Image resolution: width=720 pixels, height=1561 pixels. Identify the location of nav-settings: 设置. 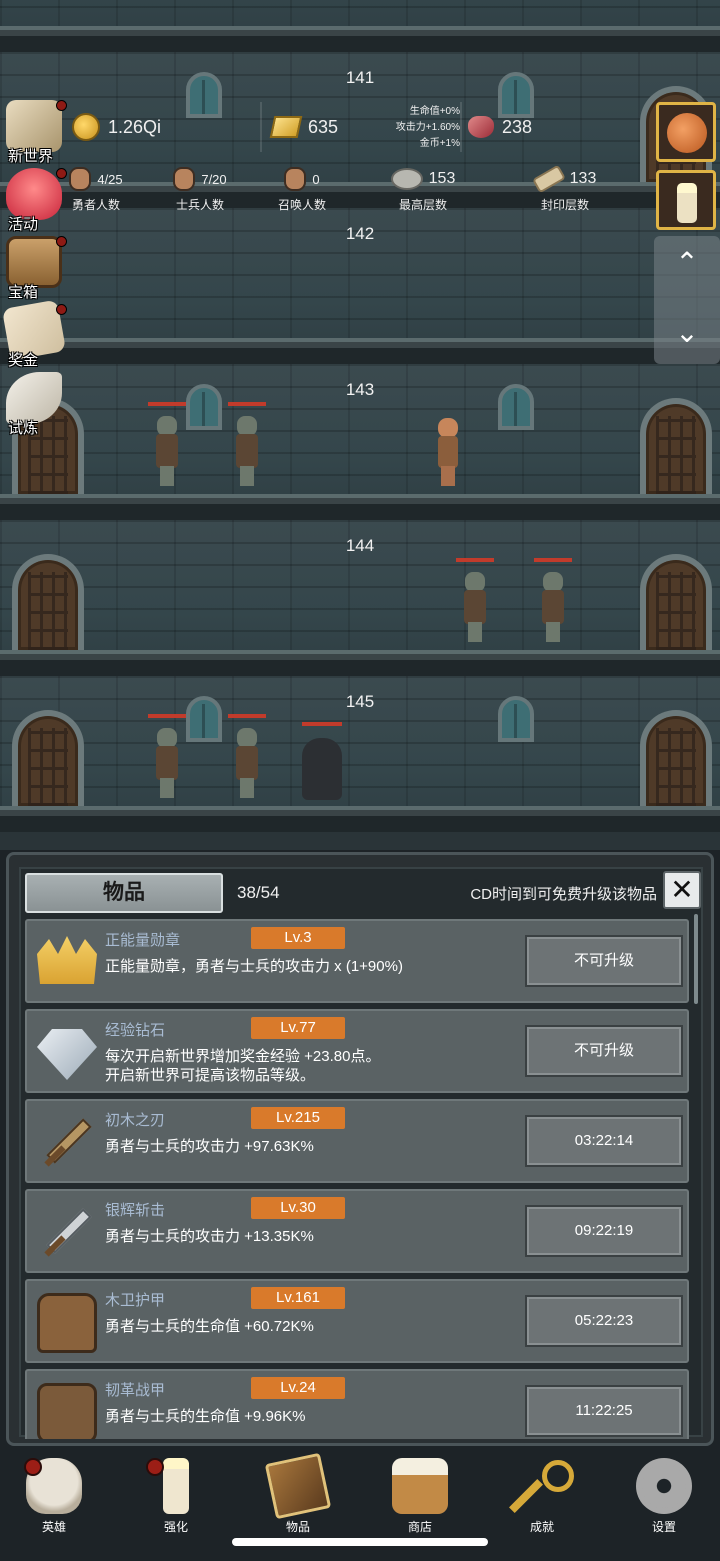
(664, 1499).